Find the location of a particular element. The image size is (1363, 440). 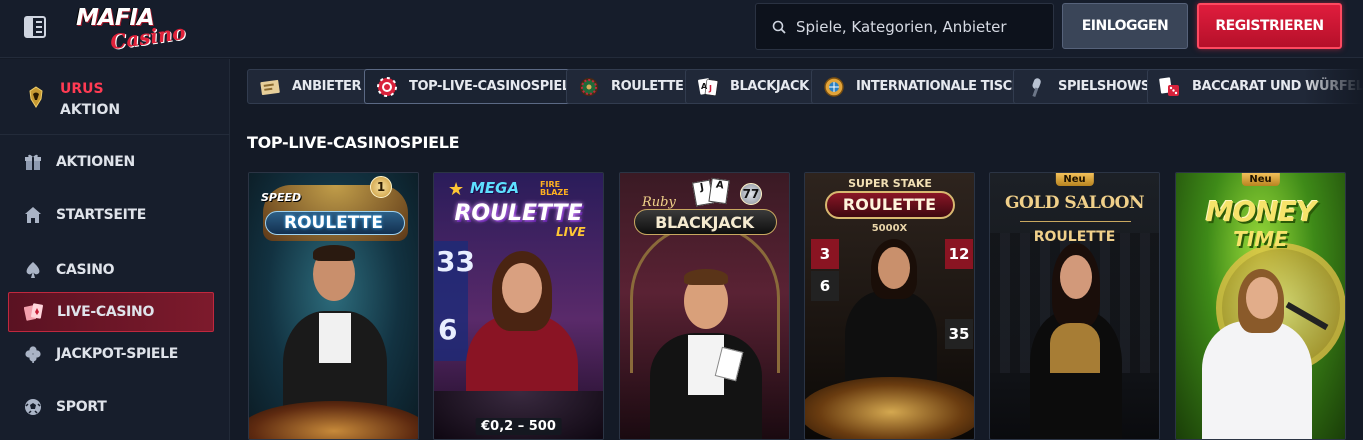

sidebar-item-label: SPORT is located at coordinates (81, 407).